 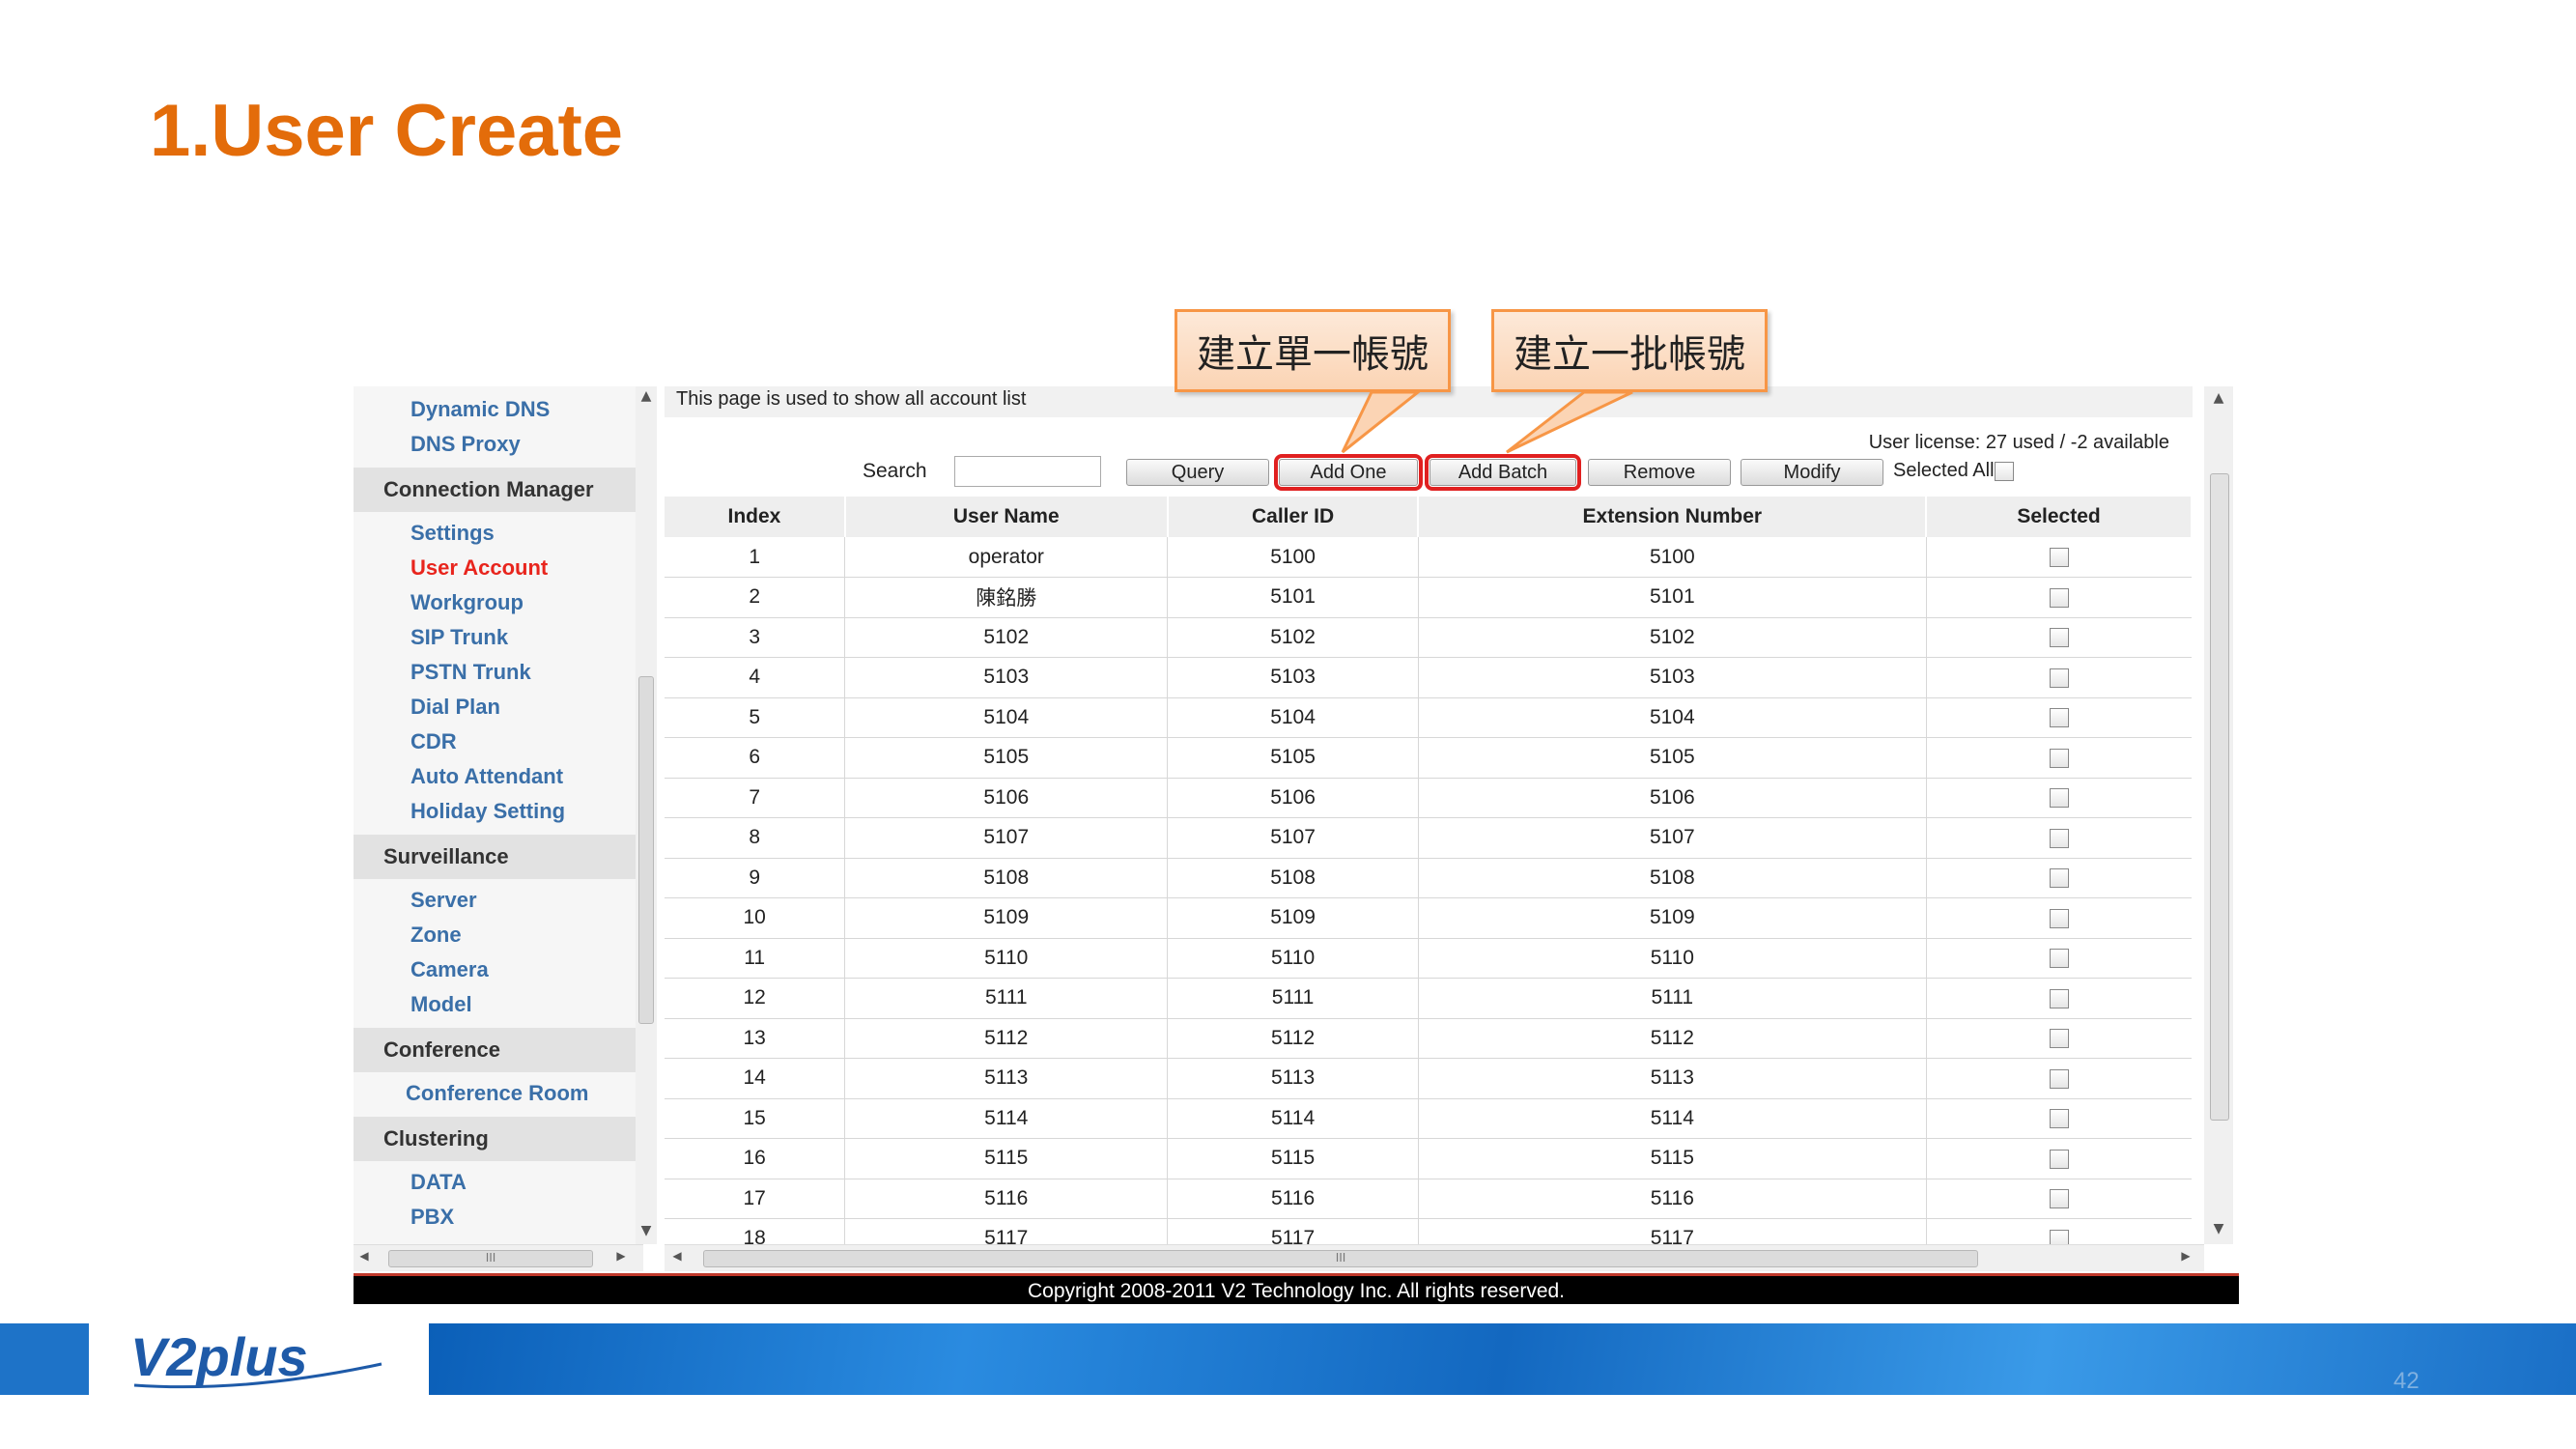 What do you see at coordinates (1428, 1158) in the screenshot?
I see `table-row: 16 5115 5115 5115` at bounding box center [1428, 1158].